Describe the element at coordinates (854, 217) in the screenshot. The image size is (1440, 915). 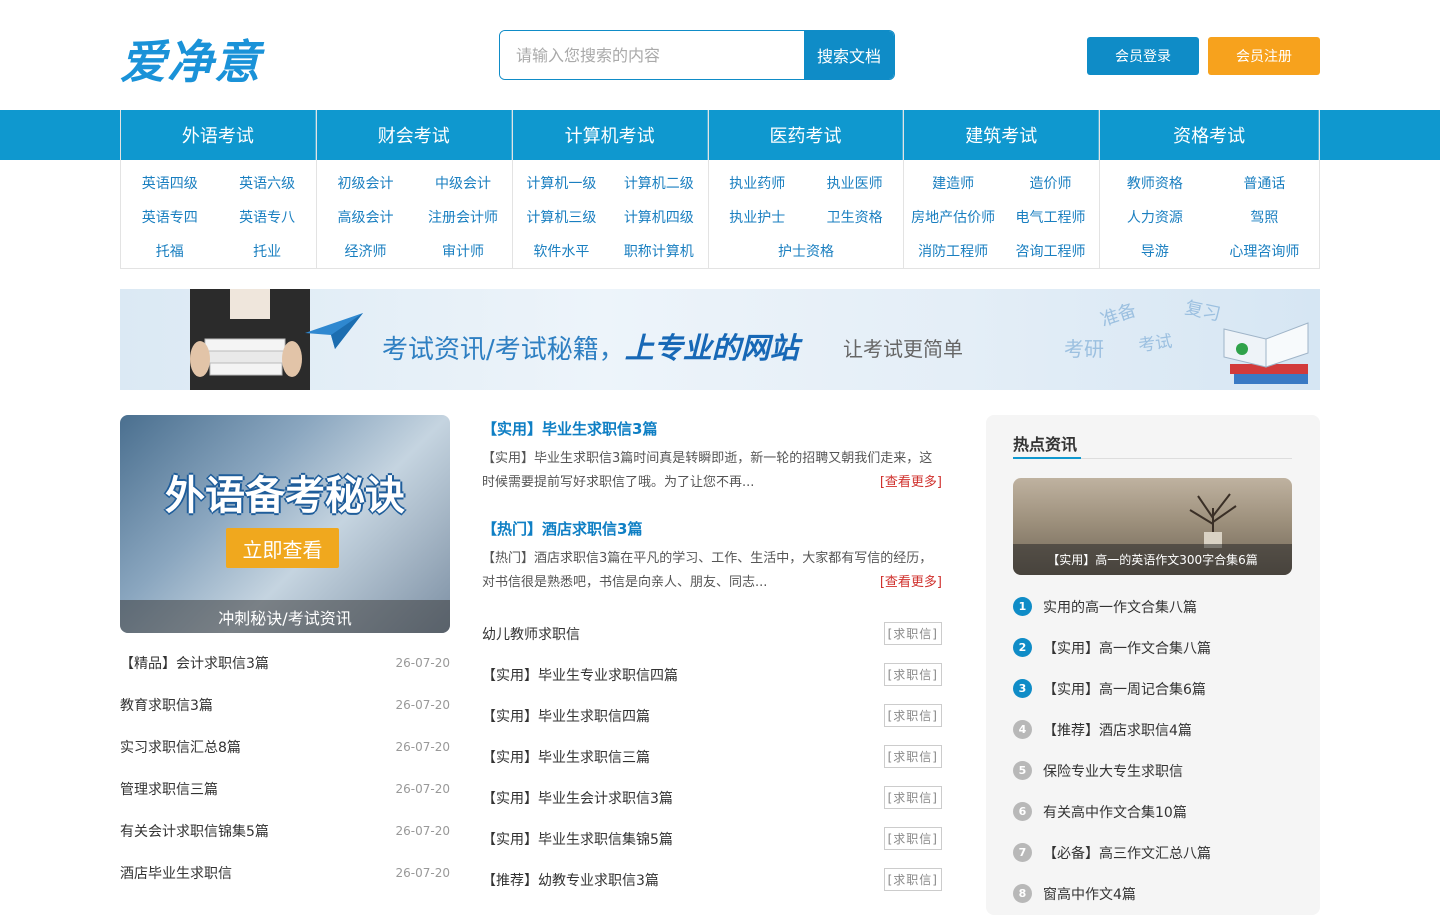
I see `nav-link: 卫生资格` at that location.